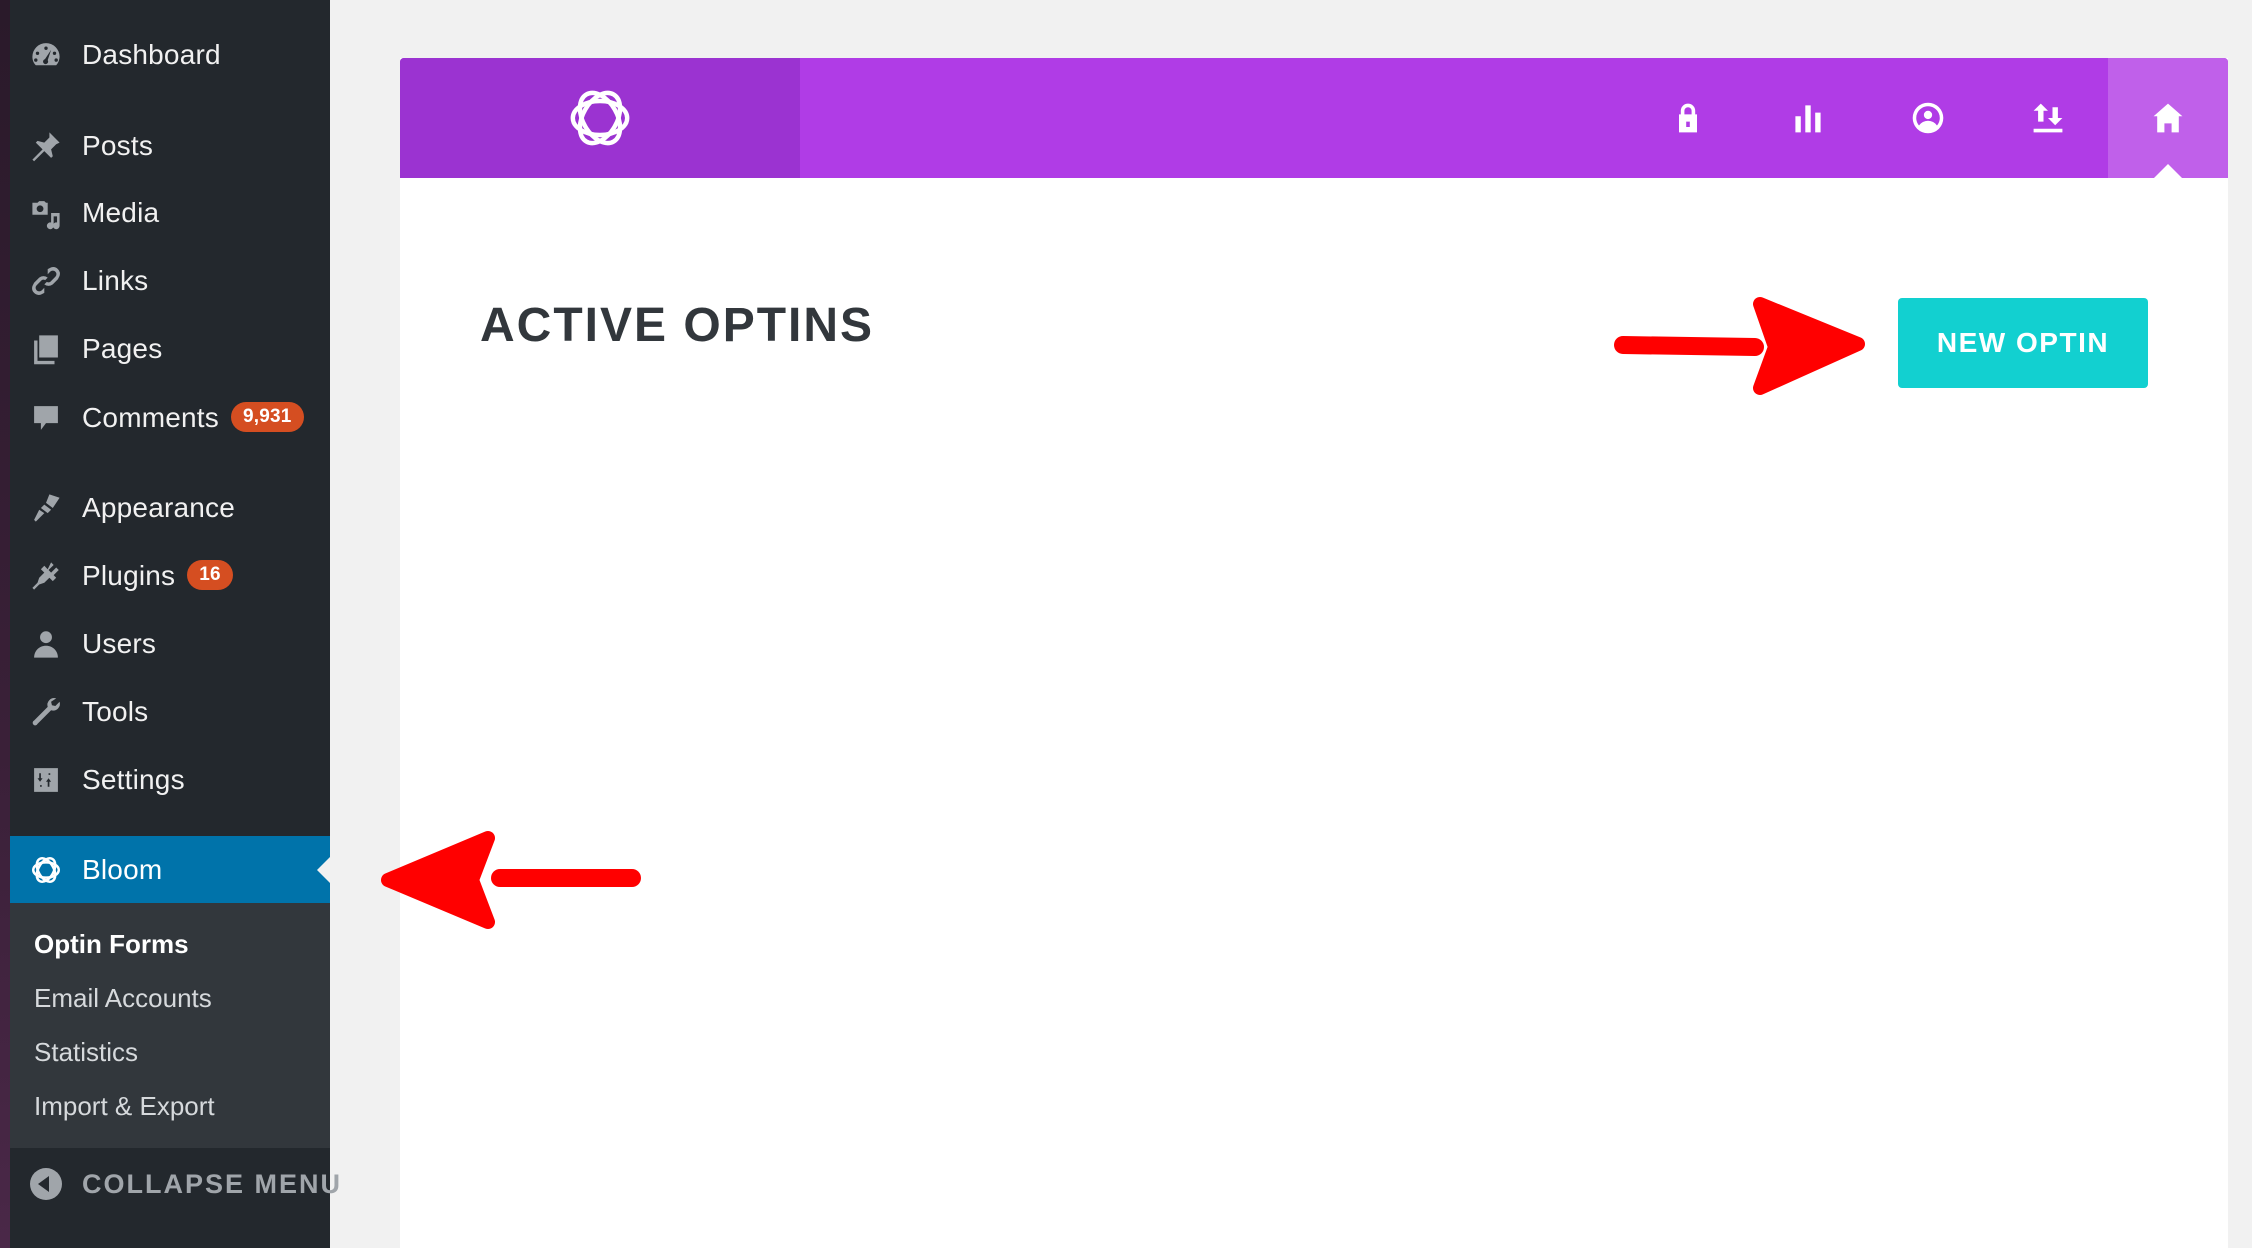 The image size is (2252, 1248). Describe the element at coordinates (119, 643) in the screenshot. I see `sidebar-item-label: Users` at that location.